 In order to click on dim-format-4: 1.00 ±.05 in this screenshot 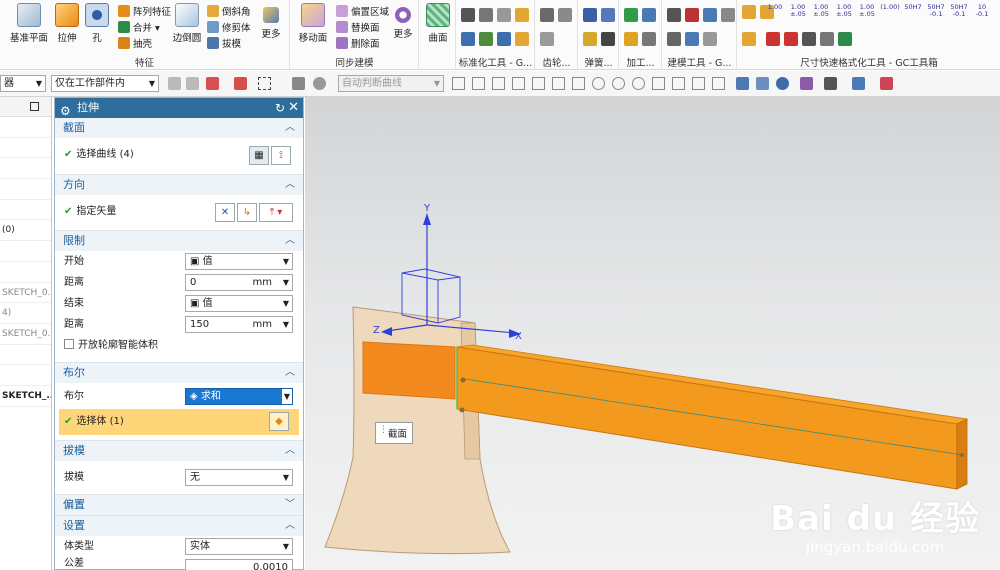, I will do `click(844, 11)`.